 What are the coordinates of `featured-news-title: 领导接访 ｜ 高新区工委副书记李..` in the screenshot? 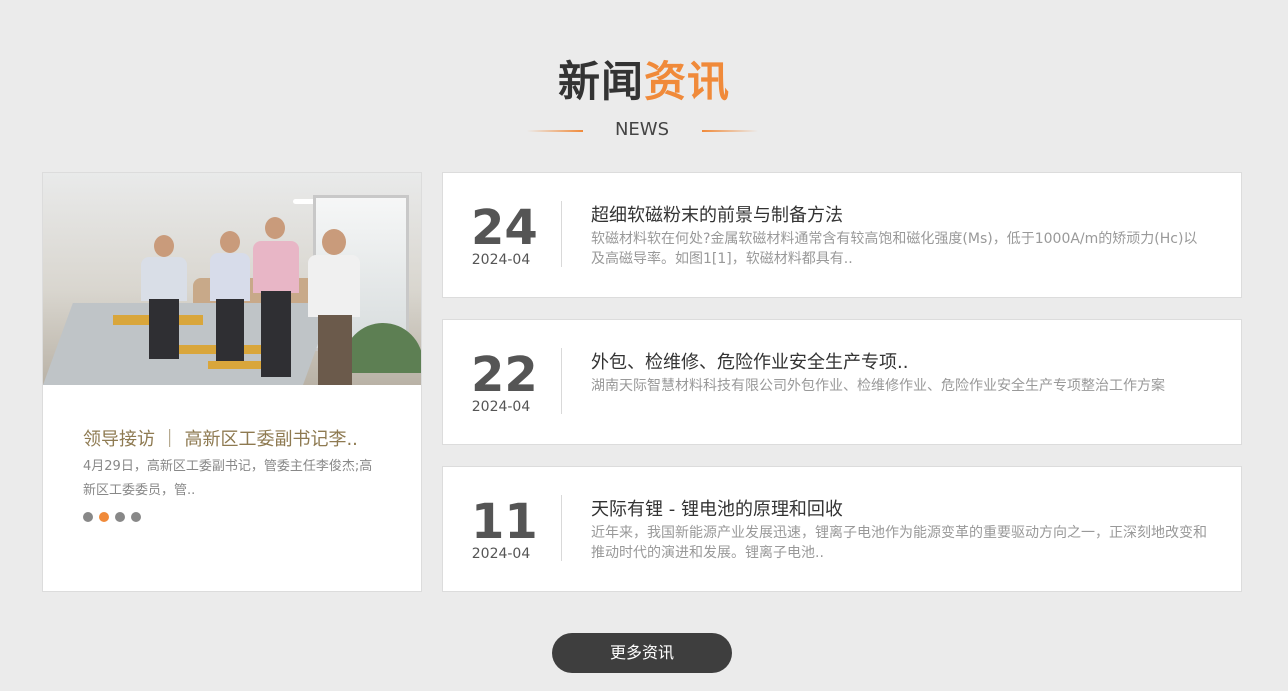 It's located at (233, 440).